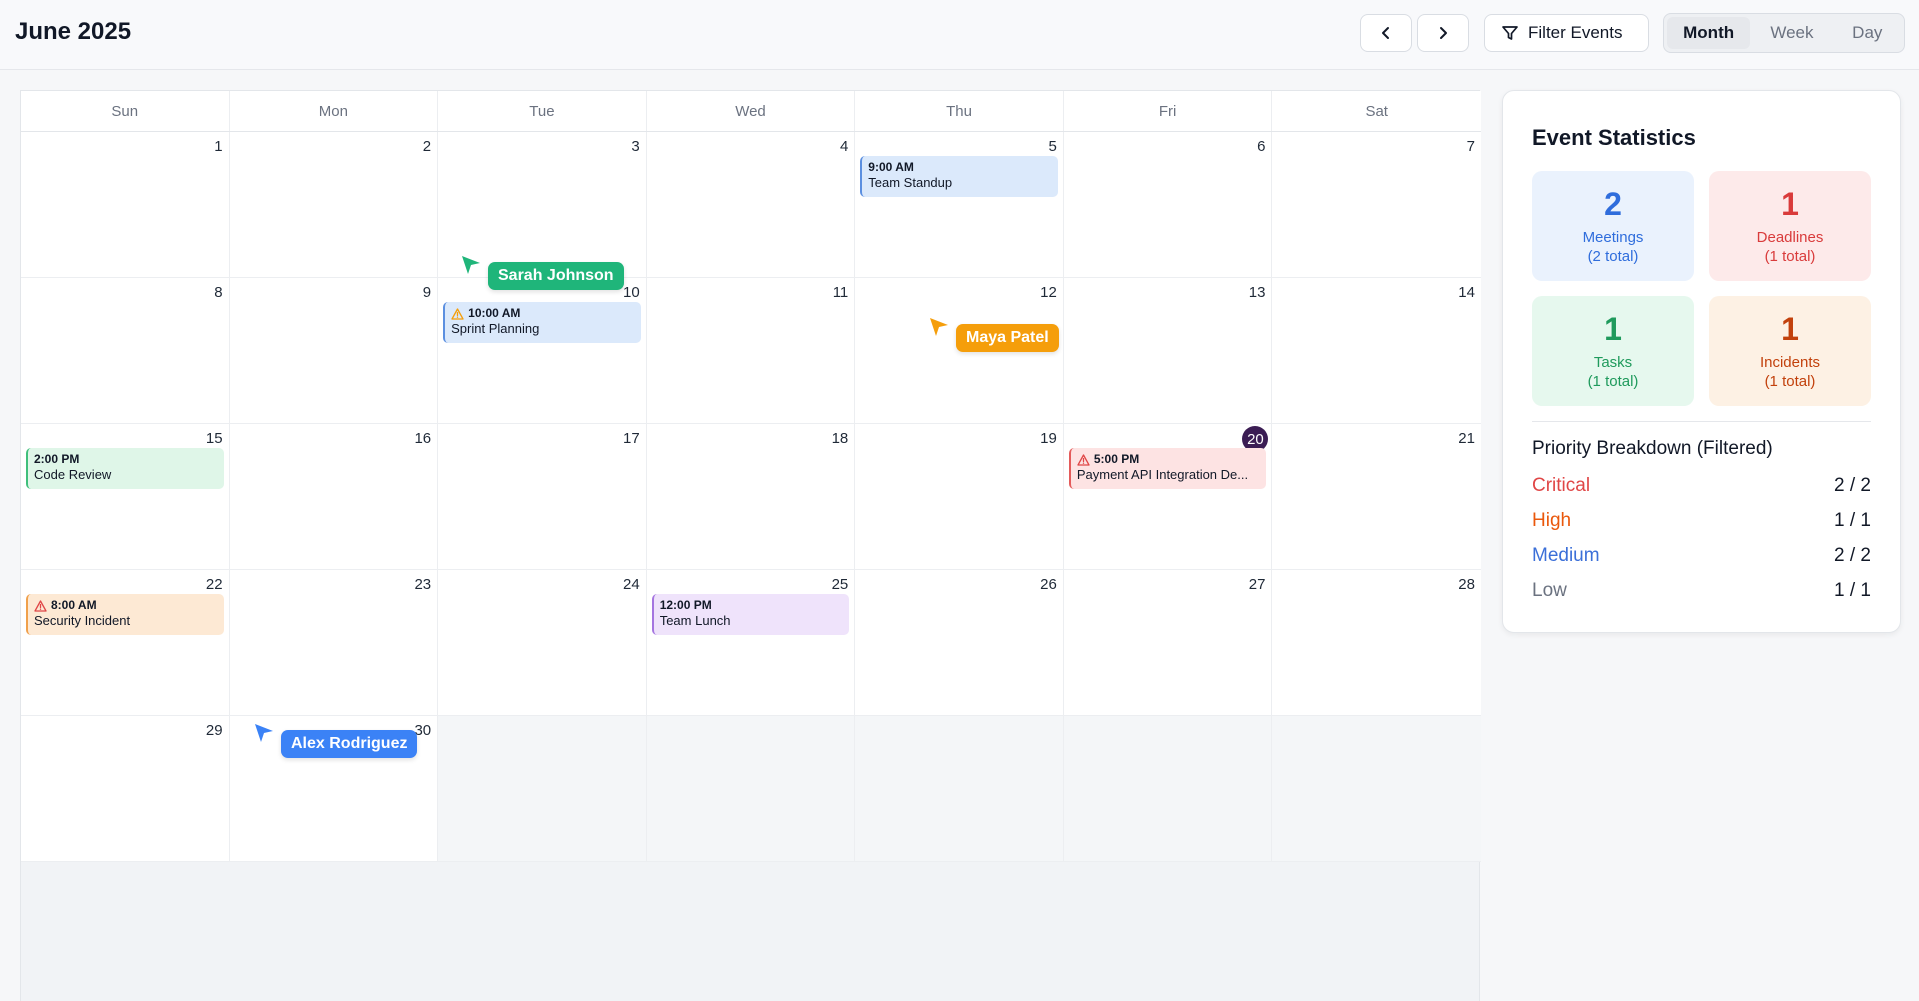 This screenshot has width=1919, height=1001. I want to click on stat-card-tasks: 1 Tasks (1 total), so click(1613, 351).